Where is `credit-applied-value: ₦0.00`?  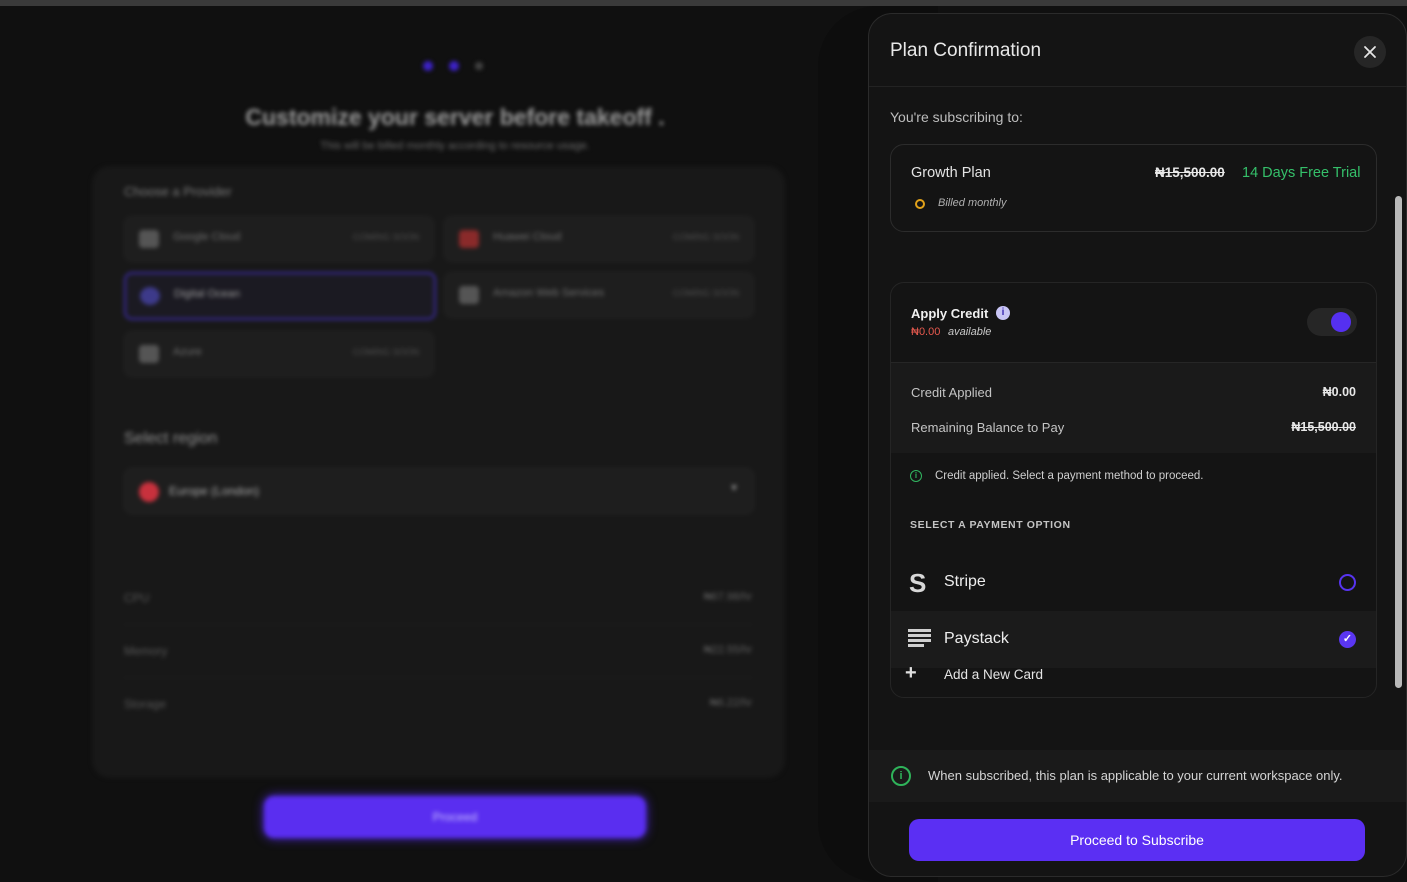
credit-applied-value: ₦0.00 is located at coordinates (1339, 392).